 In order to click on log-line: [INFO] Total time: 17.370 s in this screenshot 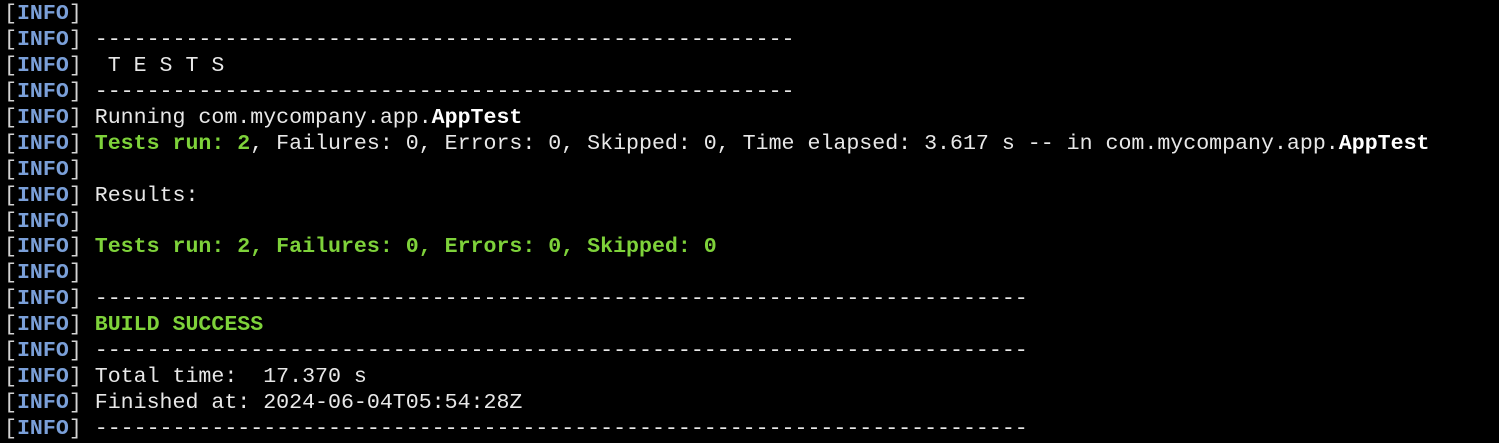, I will do `click(717, 378)`.